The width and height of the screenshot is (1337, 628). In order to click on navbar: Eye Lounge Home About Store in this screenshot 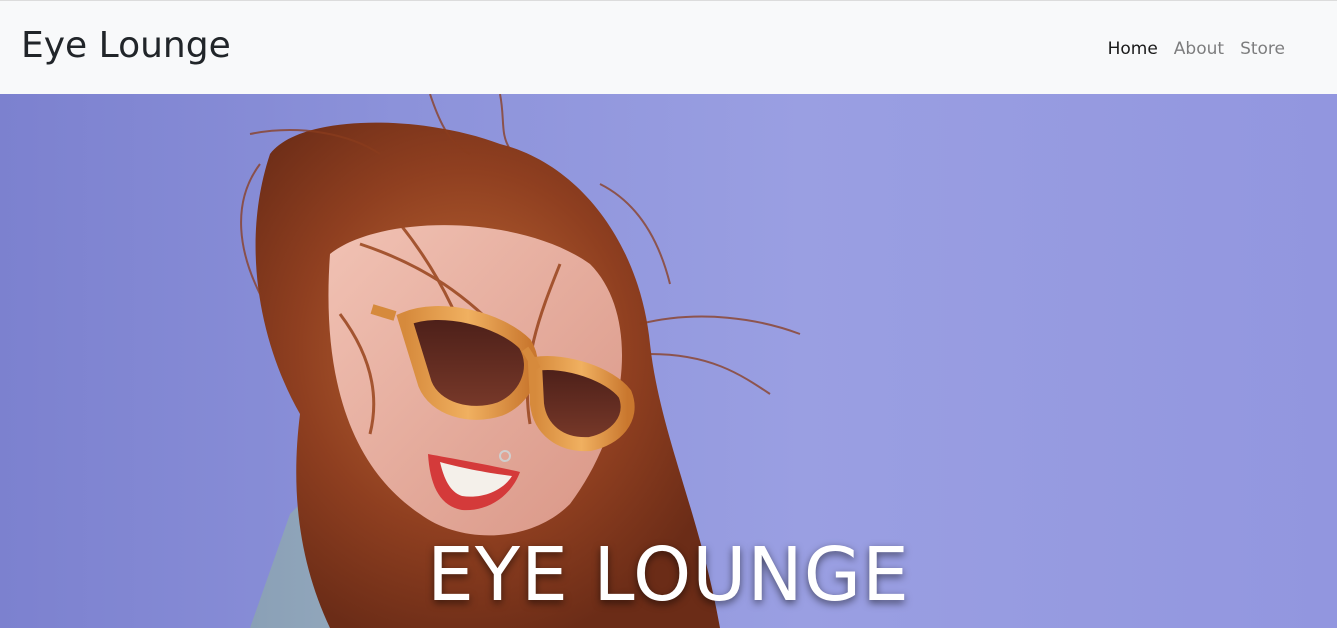, I will do `click(668, 47)`.